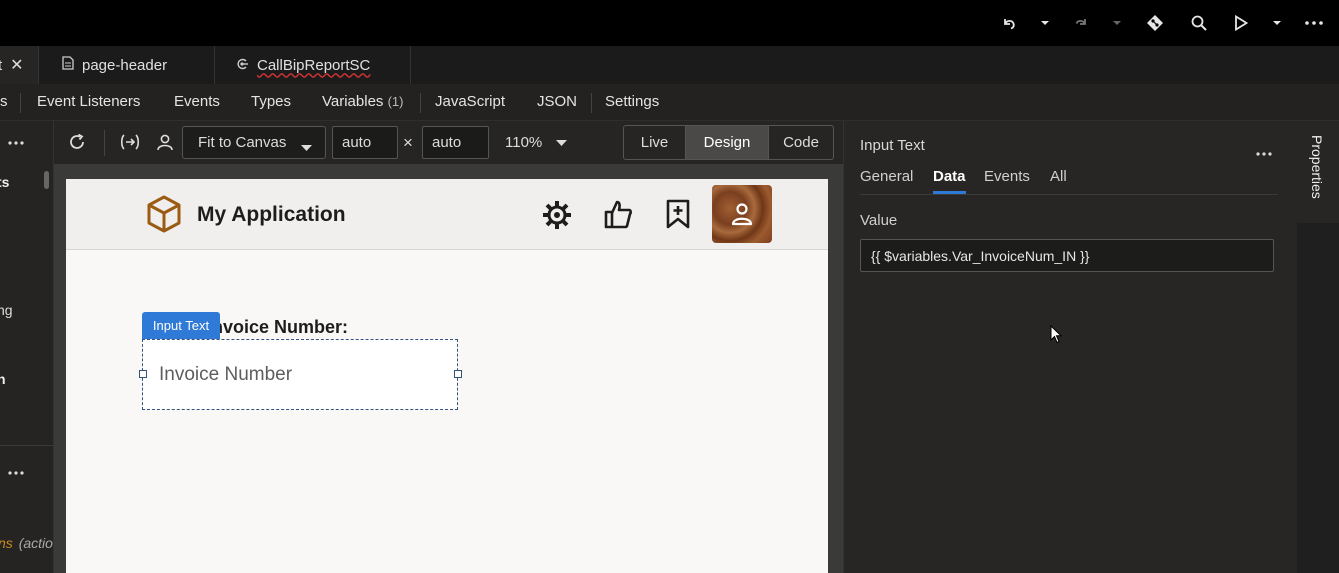 The height and width of the screenshot is (573, 1339). I want to click on subnav-item-types: Types, so click(271, 101).